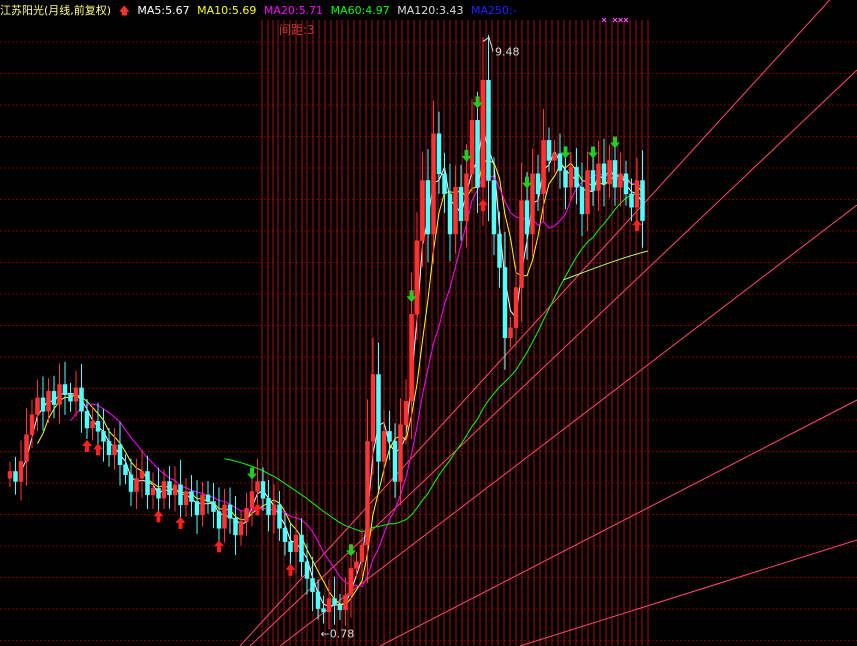 The image size is (857, 646). What do you see at coordinates (593, 152) in the screenshot?
I see `sell-arrow-icon` at bounding box center [593, 152].